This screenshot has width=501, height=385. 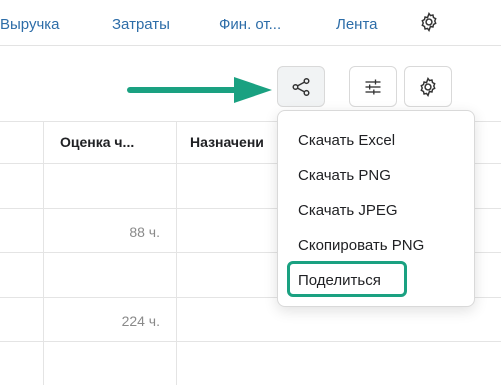 What do you see at coordinates (346, 140) in the screenshot?
I see `menu-item-download-excel: Скачать Excel` at bounding box center [346, 140].